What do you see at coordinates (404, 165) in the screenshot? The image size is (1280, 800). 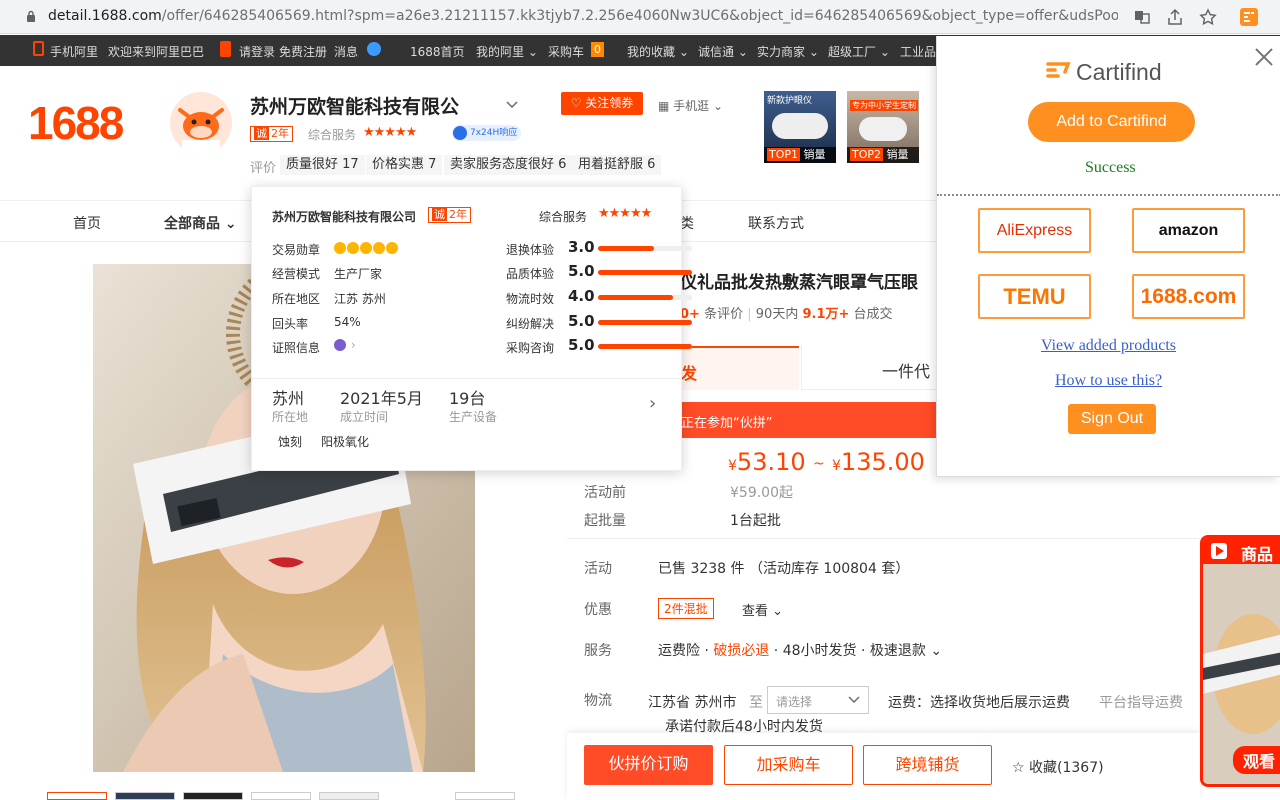 I see `eval-tag-price: 价格实惠 7` at bounding box center [404, 165].